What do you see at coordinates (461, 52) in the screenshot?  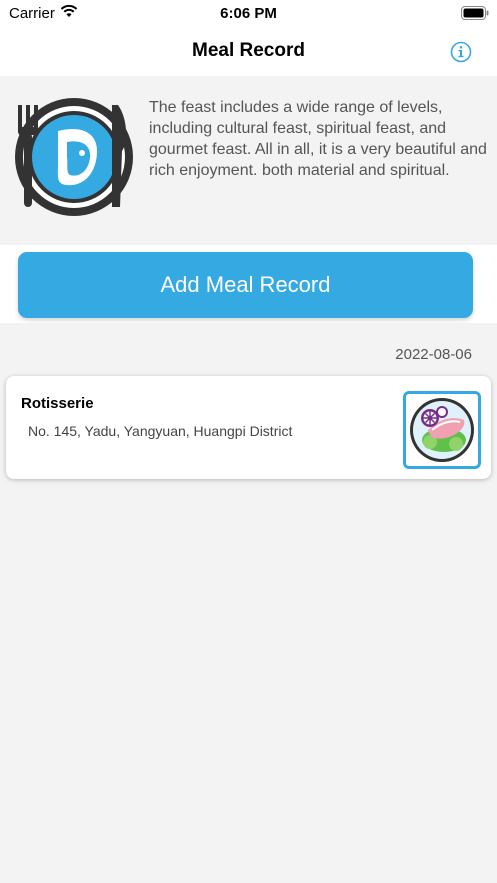 I see `info-icon` at bounding box center [461, 52].